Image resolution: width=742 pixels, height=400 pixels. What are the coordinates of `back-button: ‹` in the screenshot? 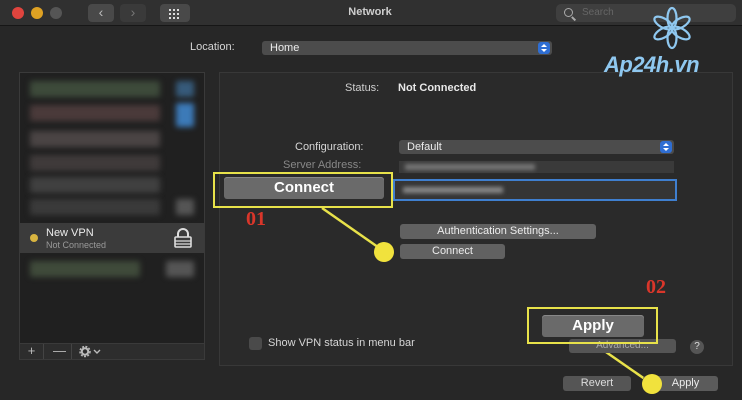 It's located at (101, 13).